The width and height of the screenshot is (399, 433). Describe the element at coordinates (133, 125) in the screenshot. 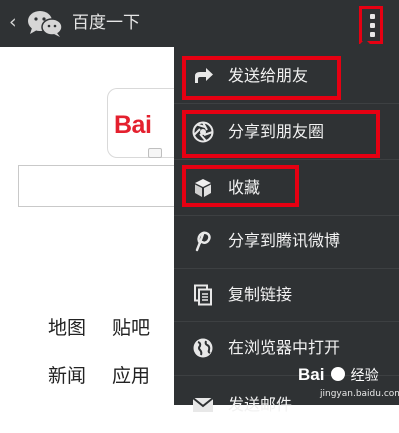

I see `baidu-logo-text: Bai` at that location.